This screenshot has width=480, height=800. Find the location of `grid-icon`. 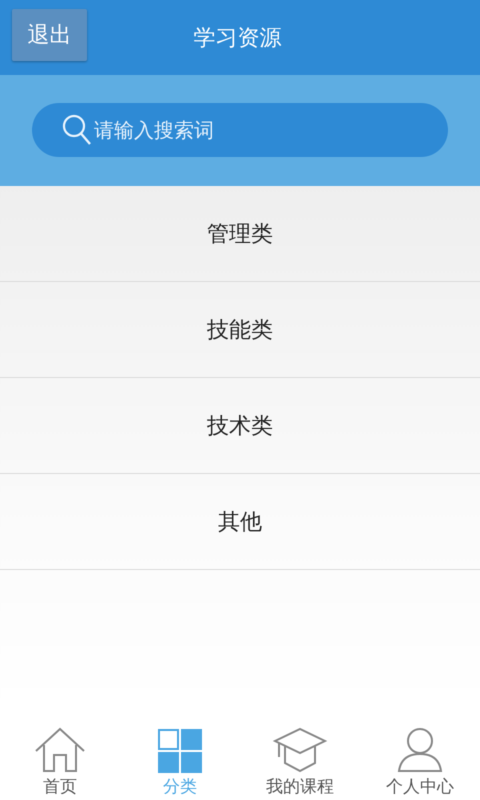

grid-icon is located at coordinates (180, 751).